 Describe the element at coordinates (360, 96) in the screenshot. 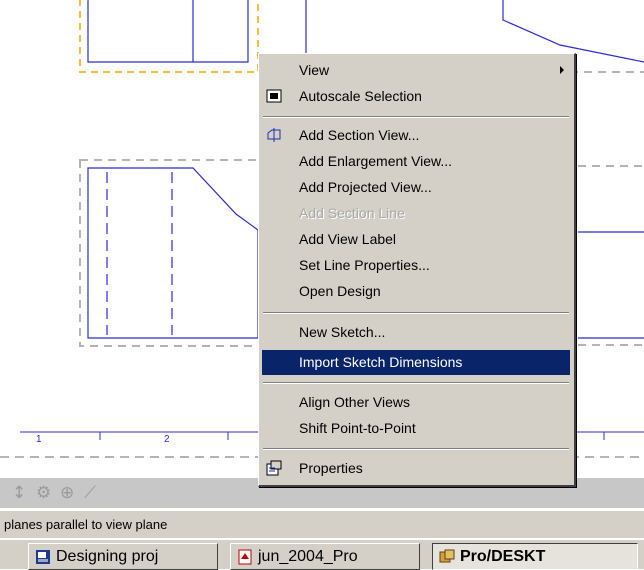

I see `menu-item-label: Autoscale Selection` at that location.